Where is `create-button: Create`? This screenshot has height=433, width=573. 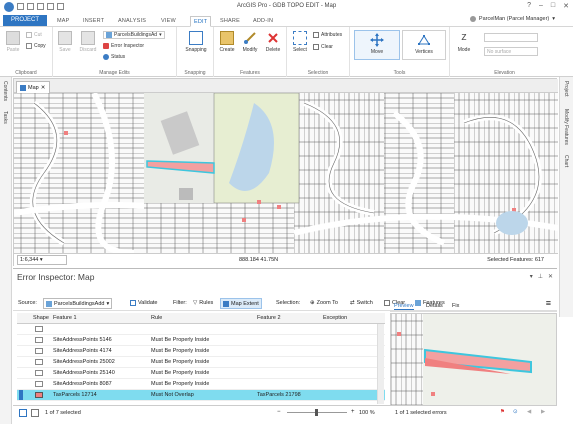
create-button: Create is located at coordinates (227, 42).